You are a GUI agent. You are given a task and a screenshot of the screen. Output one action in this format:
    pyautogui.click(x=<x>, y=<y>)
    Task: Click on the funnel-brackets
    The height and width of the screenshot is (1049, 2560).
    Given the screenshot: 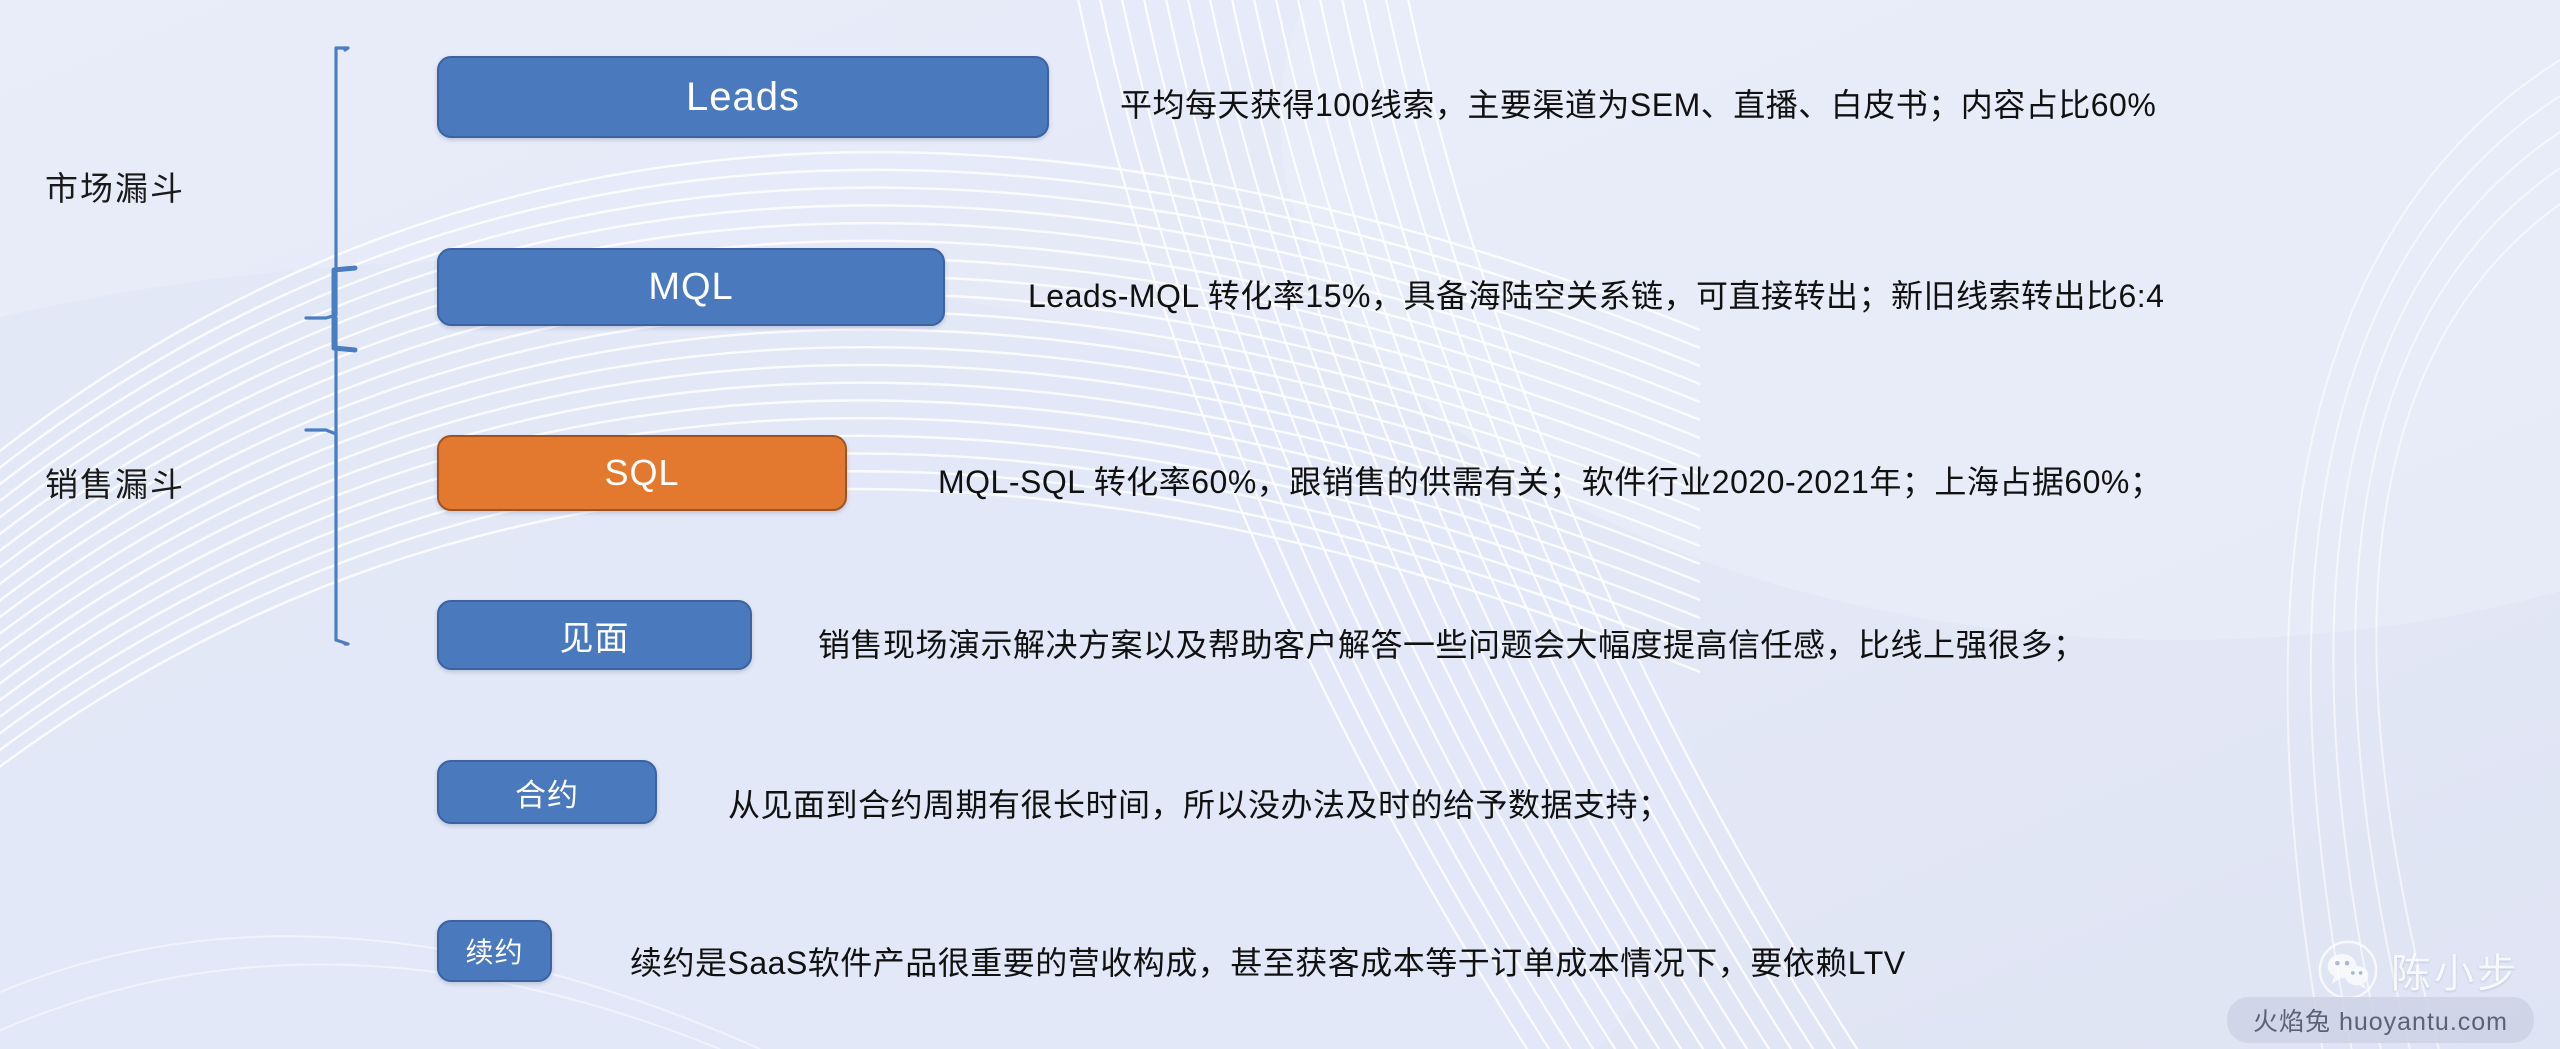 What is the action you would take?
    pyautogui.click(x=331, y=346)
    